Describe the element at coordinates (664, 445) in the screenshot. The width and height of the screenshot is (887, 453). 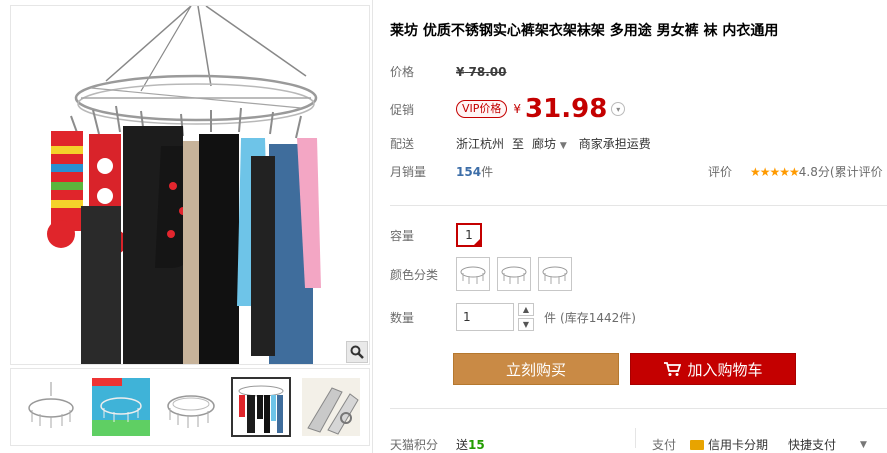
I see `pay-label: 支付` at that location.